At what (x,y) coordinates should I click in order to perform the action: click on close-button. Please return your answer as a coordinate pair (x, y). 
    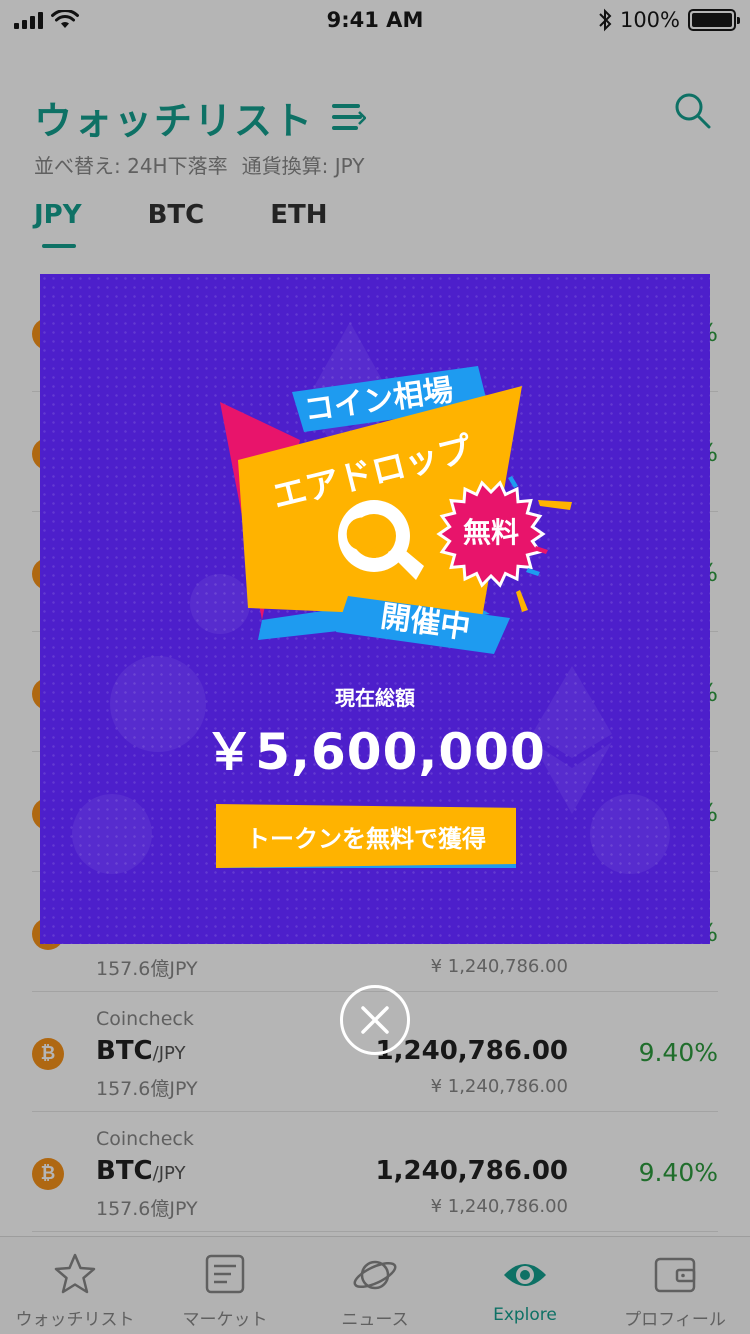
    Looking at the image, I should click on (375, 1020).